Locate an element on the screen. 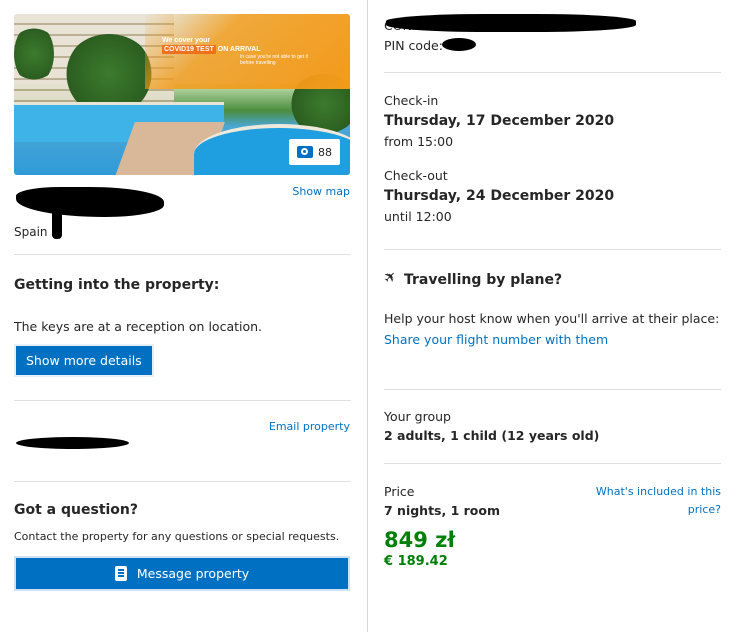 Image resolution: width=737 pixels, height=632 pixels. banner-tag: COVID19 TEST is located at coordinates (189, 49).